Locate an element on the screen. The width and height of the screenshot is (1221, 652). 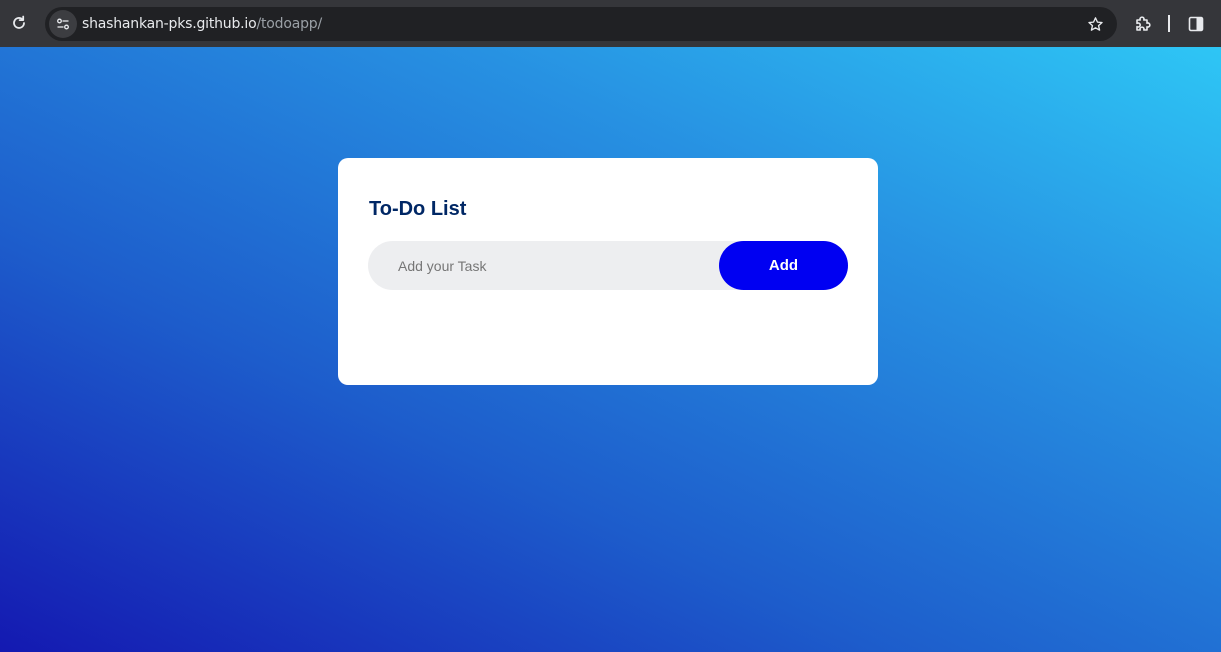
star-icon is located at coordinates (1095, 23).